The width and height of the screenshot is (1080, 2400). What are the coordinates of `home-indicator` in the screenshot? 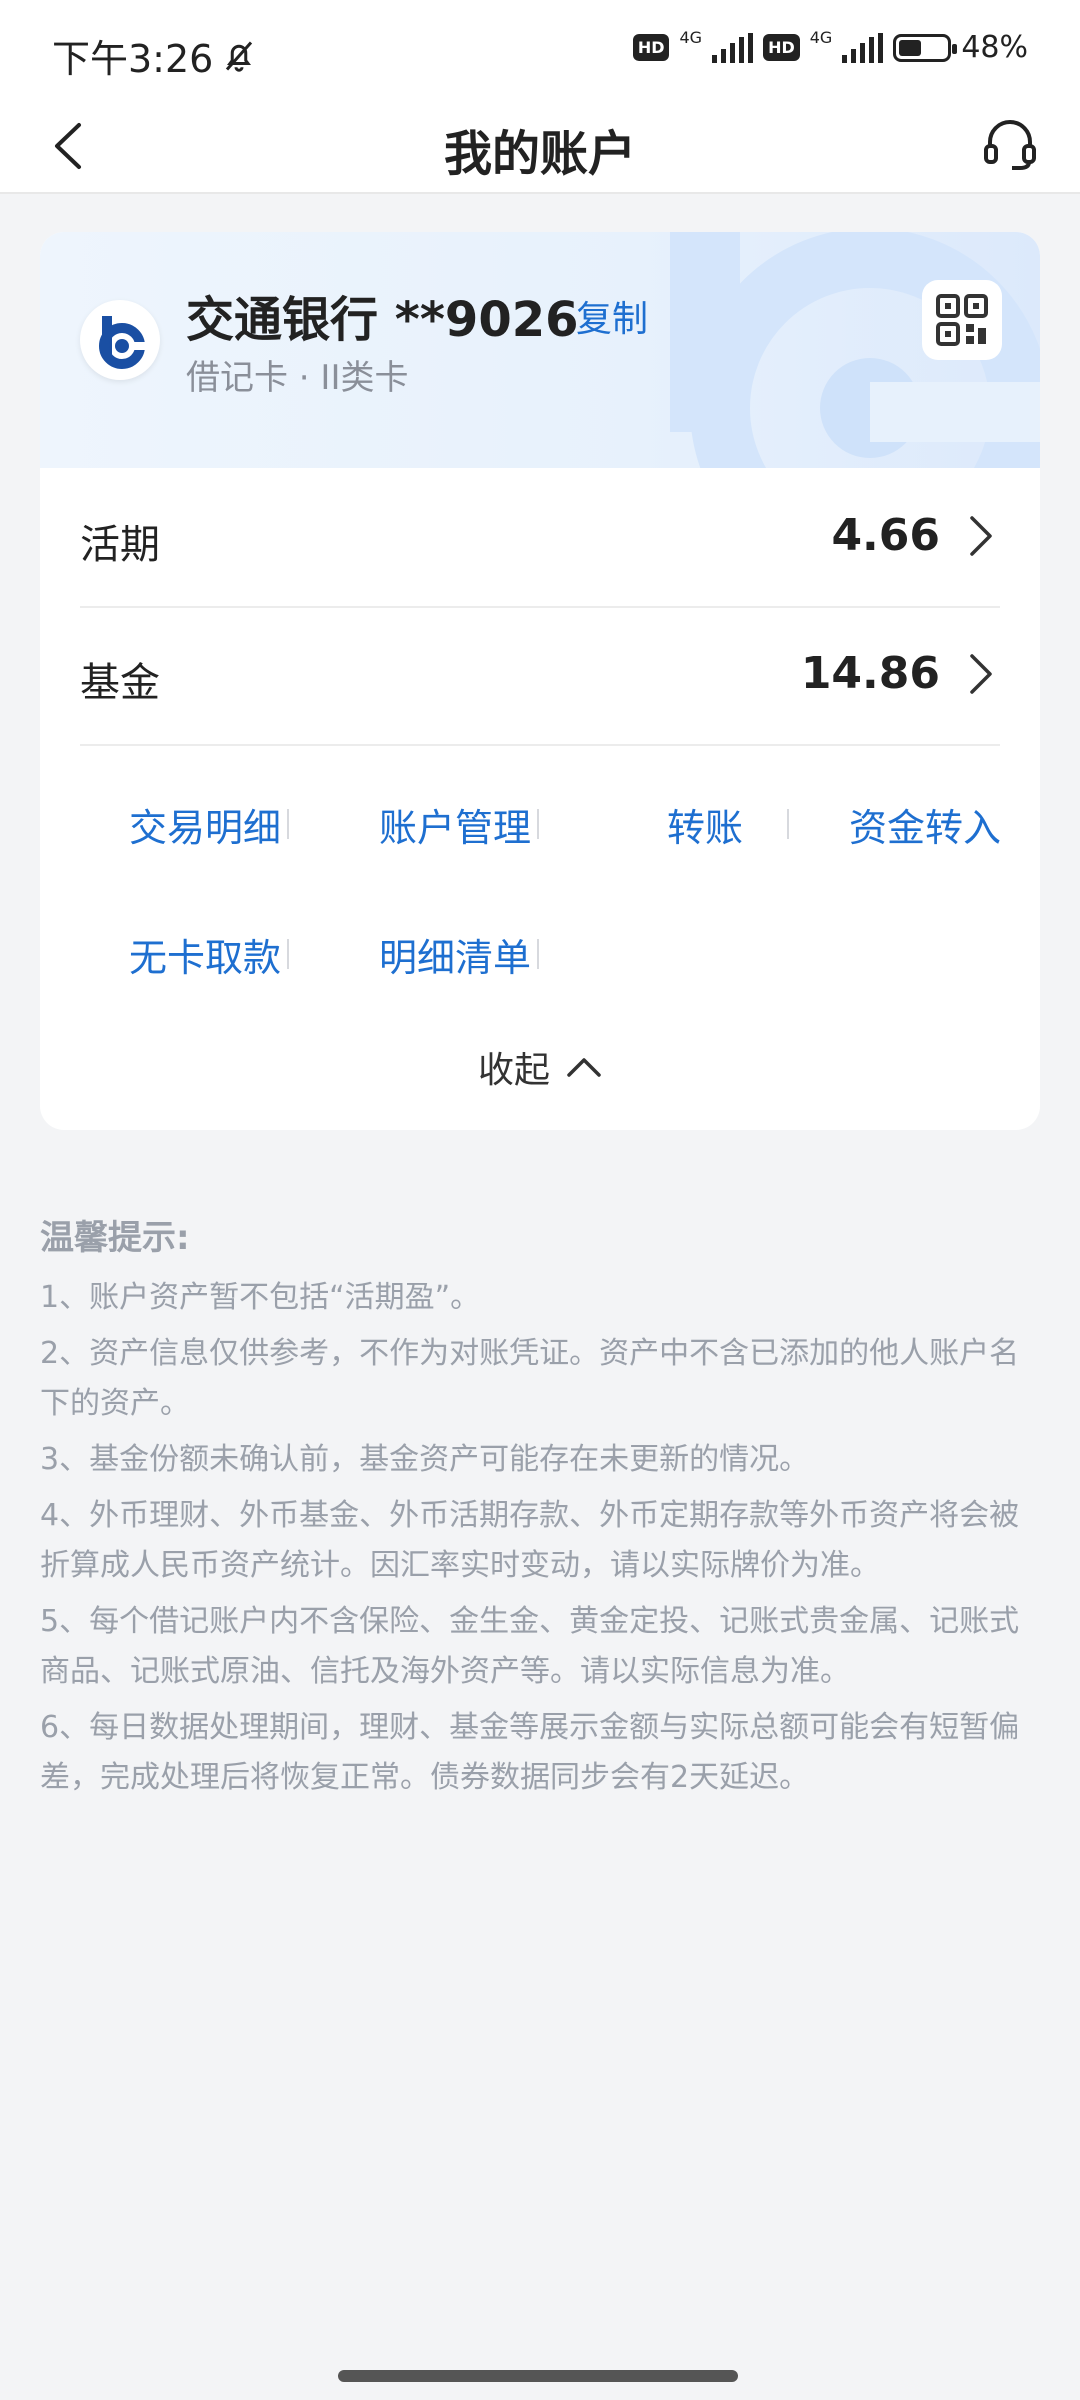 It's located at (538, 2376).